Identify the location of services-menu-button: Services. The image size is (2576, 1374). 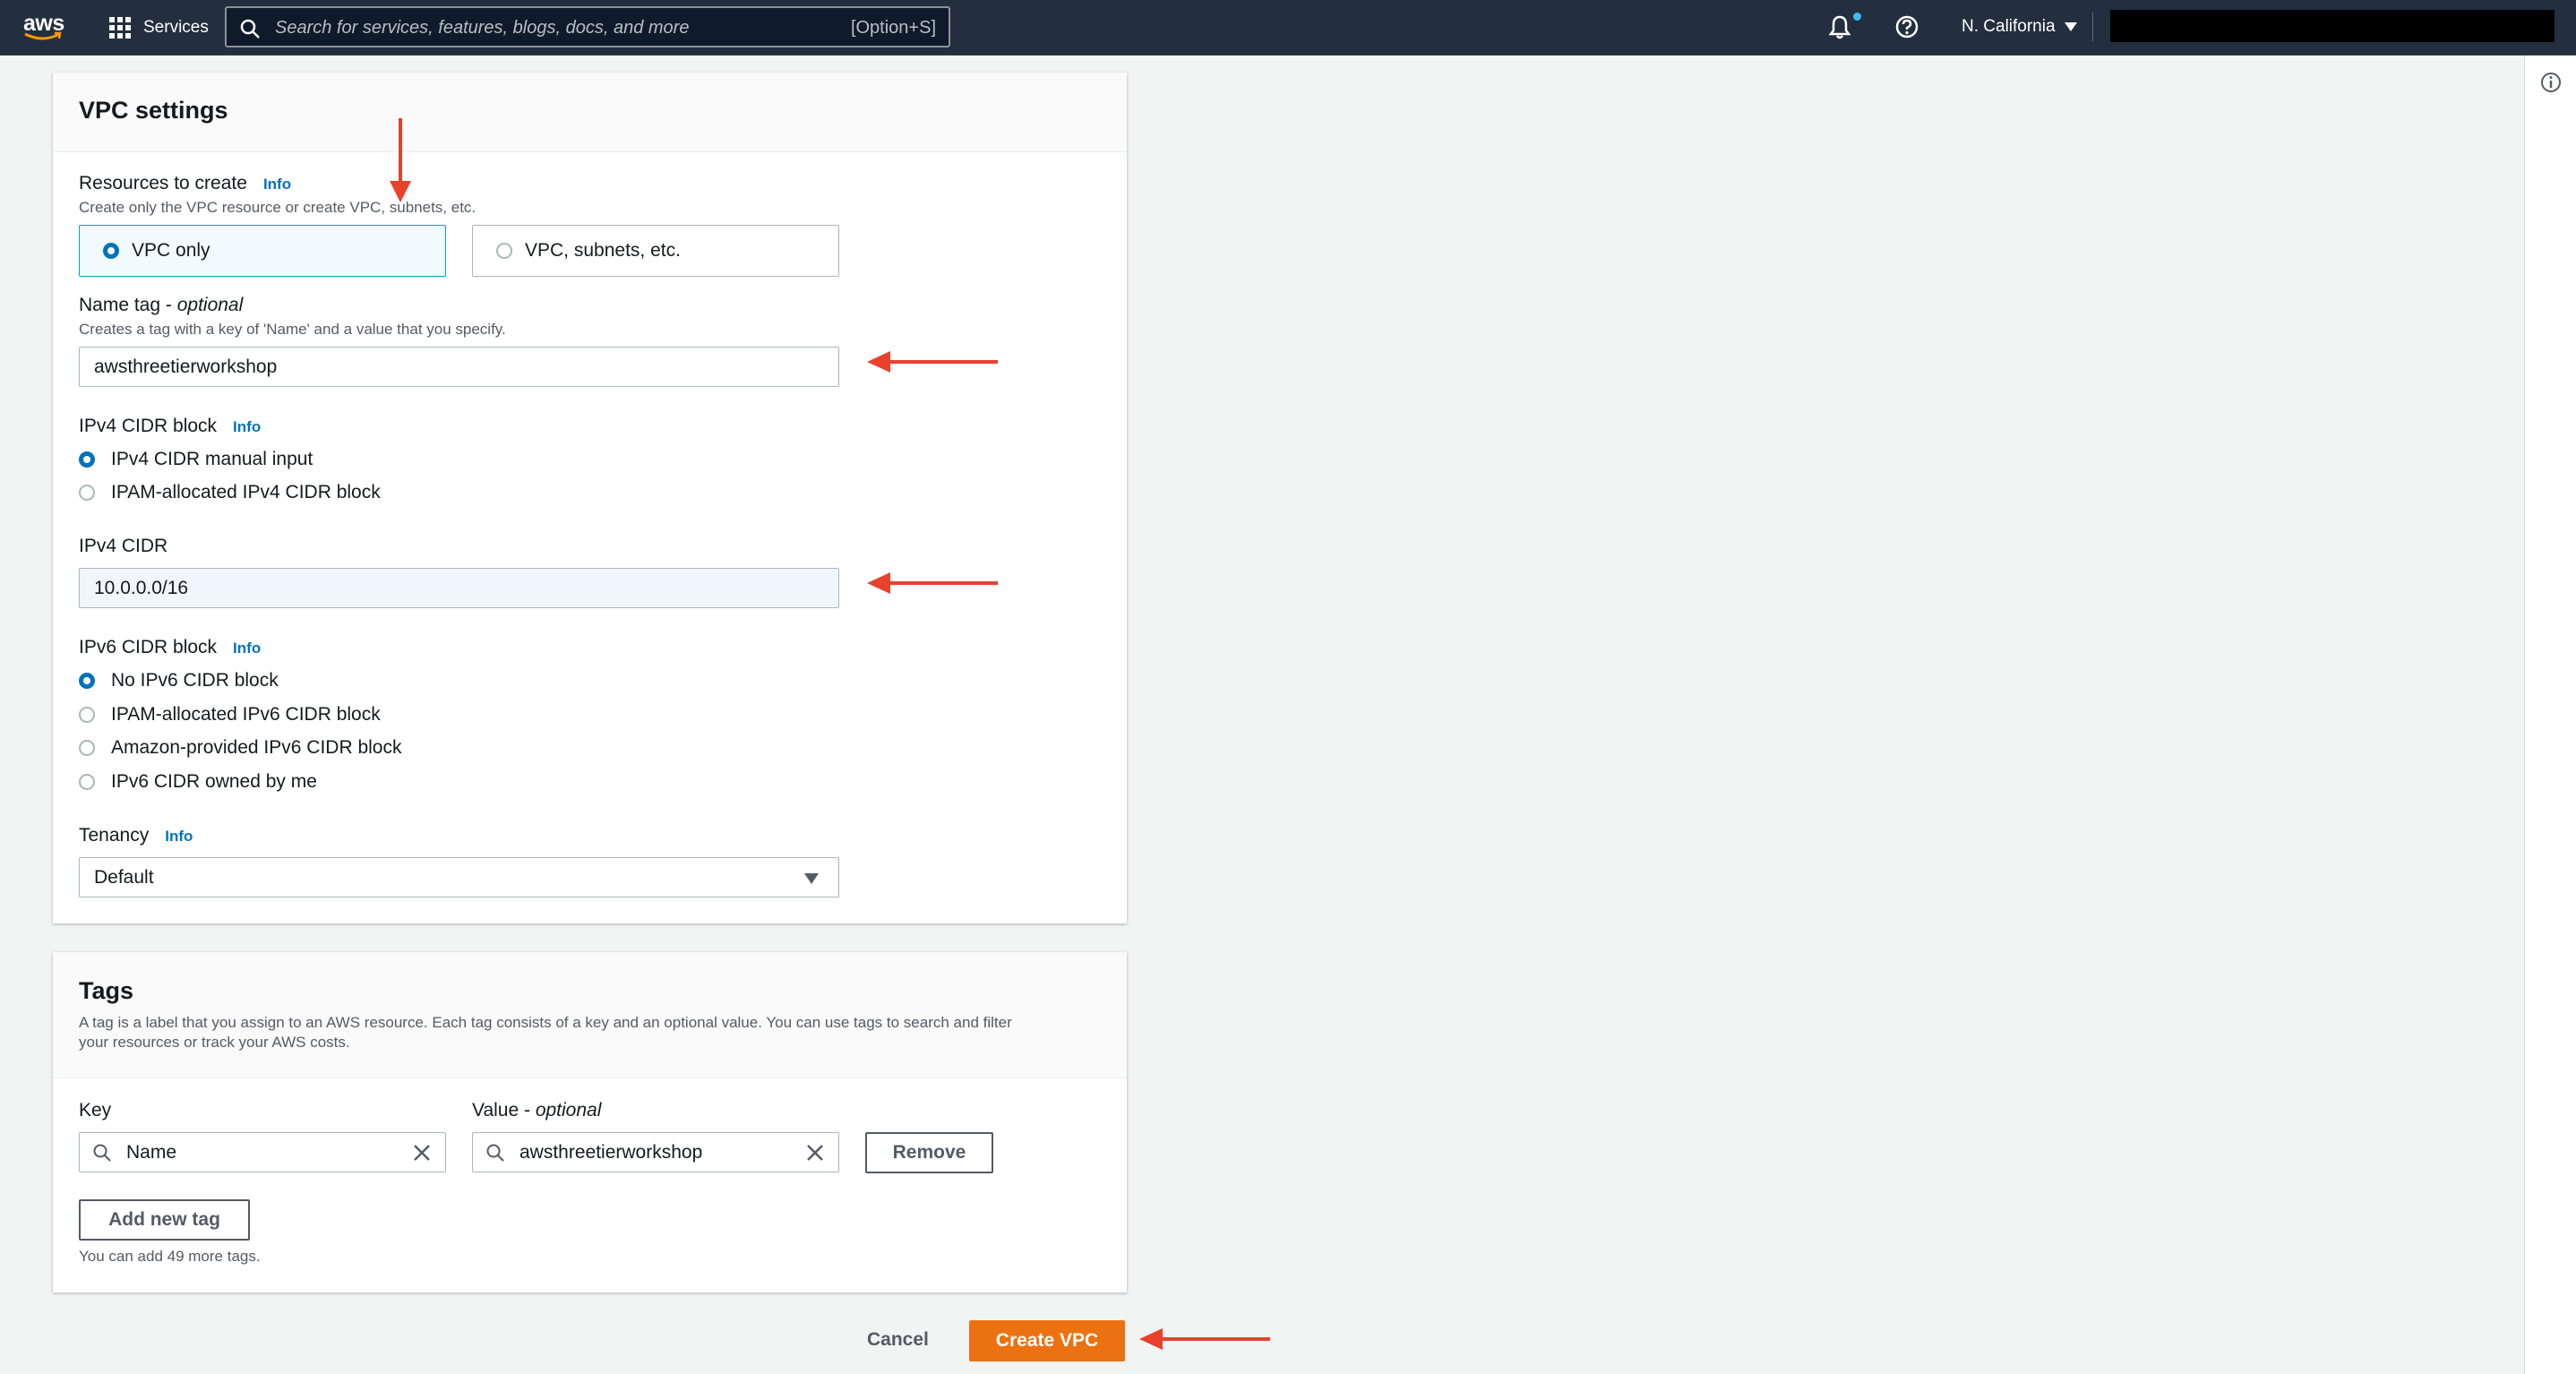
(159, 27).